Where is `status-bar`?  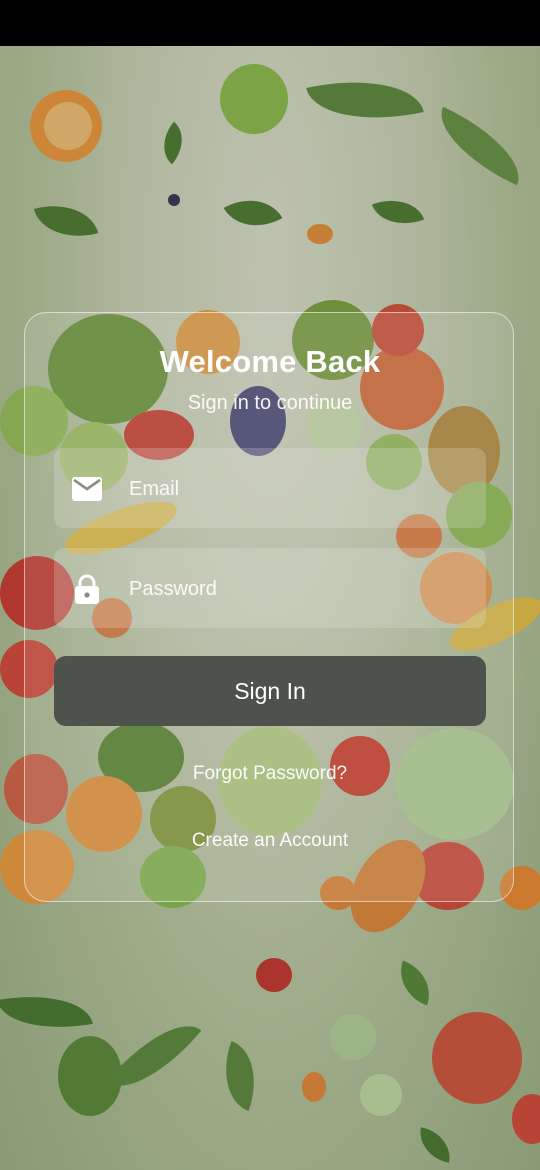 status-bar is located at coordinates (270, 23).